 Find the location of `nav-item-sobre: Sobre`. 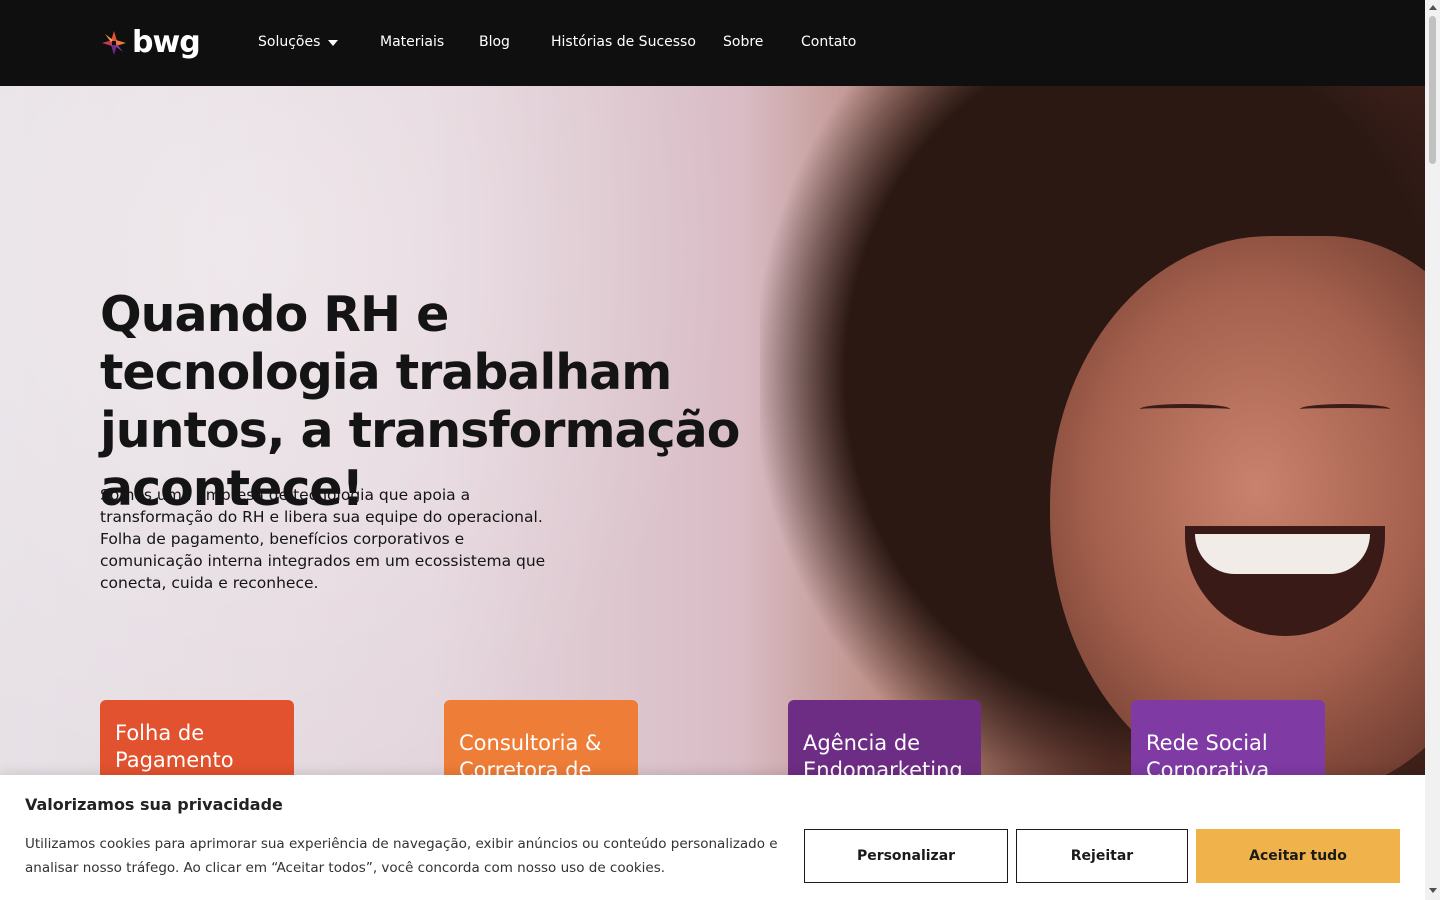

nav-item-sobre: Sobre is located at coordinates (743, 42).